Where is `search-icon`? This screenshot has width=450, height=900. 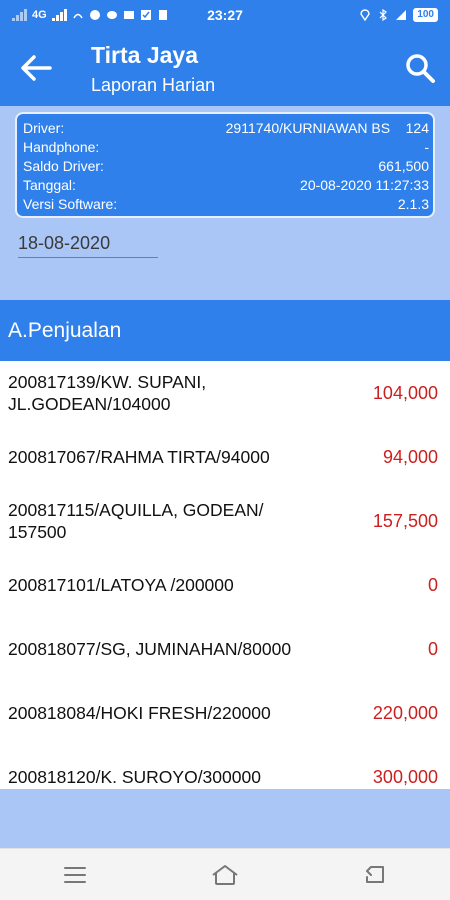
search-icon is located at coordinates (420, 68).